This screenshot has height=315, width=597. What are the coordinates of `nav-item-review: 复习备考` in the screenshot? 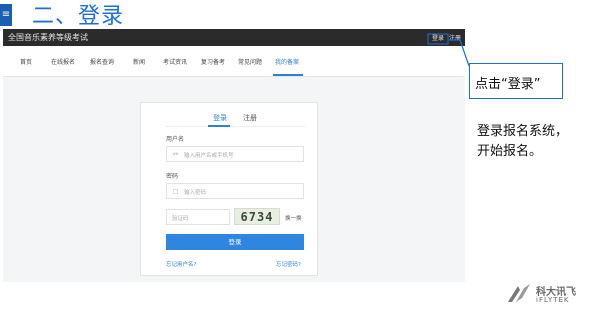 It's located at (213, 61).